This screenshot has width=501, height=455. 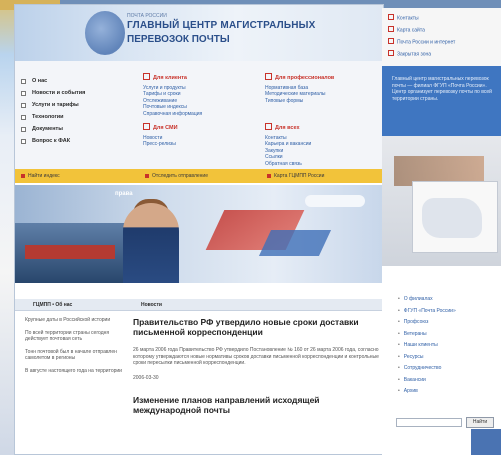 What do you see at coordinates (151, 243) in the screenshot?
I see `person-image` at bounding box center [151, 243].